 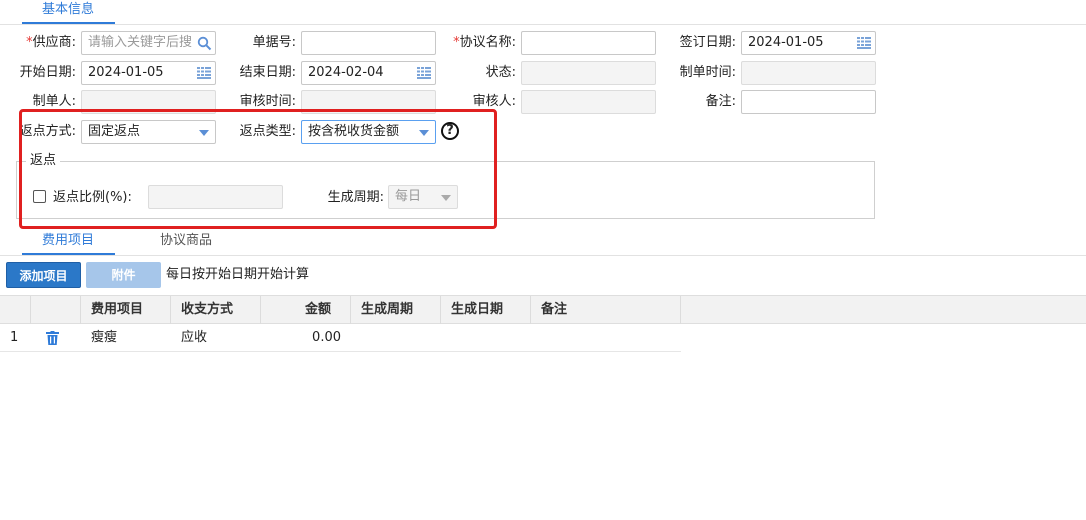 What do you see at coordinates (123, 275) in the screenshot?
I see `attachment-button: 附件` at bounding box center [123, 275].